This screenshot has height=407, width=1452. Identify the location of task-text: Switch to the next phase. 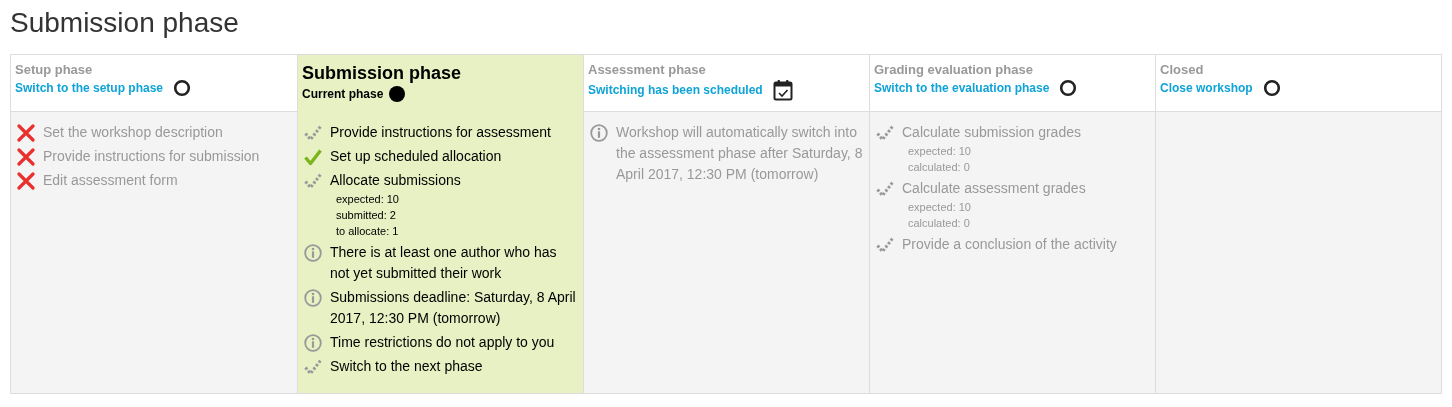
(406, 366).